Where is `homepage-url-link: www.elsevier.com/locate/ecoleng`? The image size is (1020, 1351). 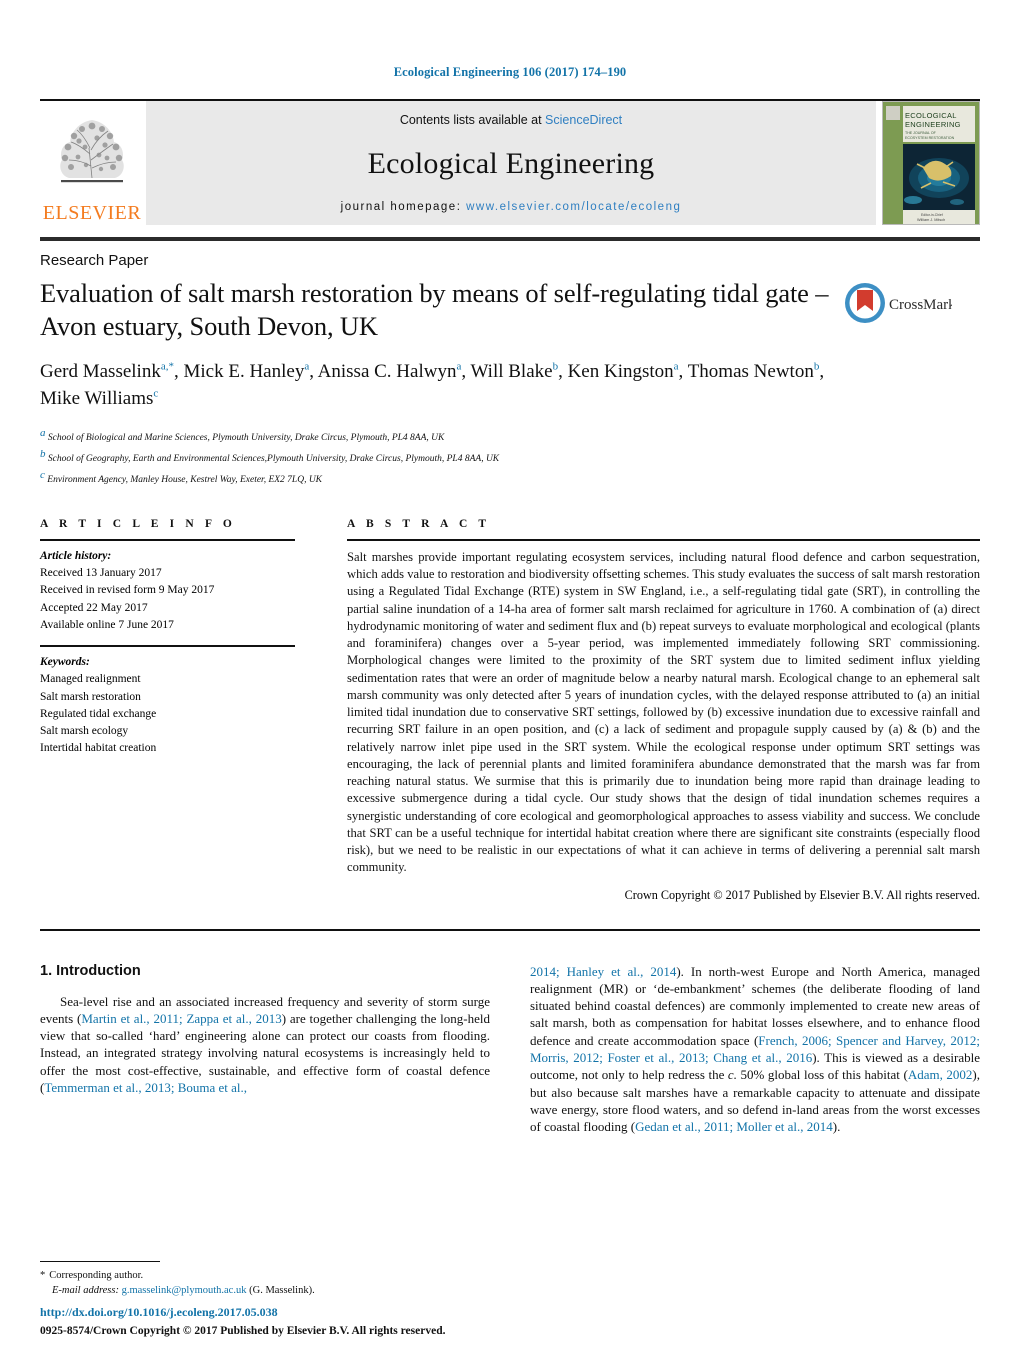
homepage-url-link: www.elsevier.com/locate/ecoleng is located at coordinates (573, 207).